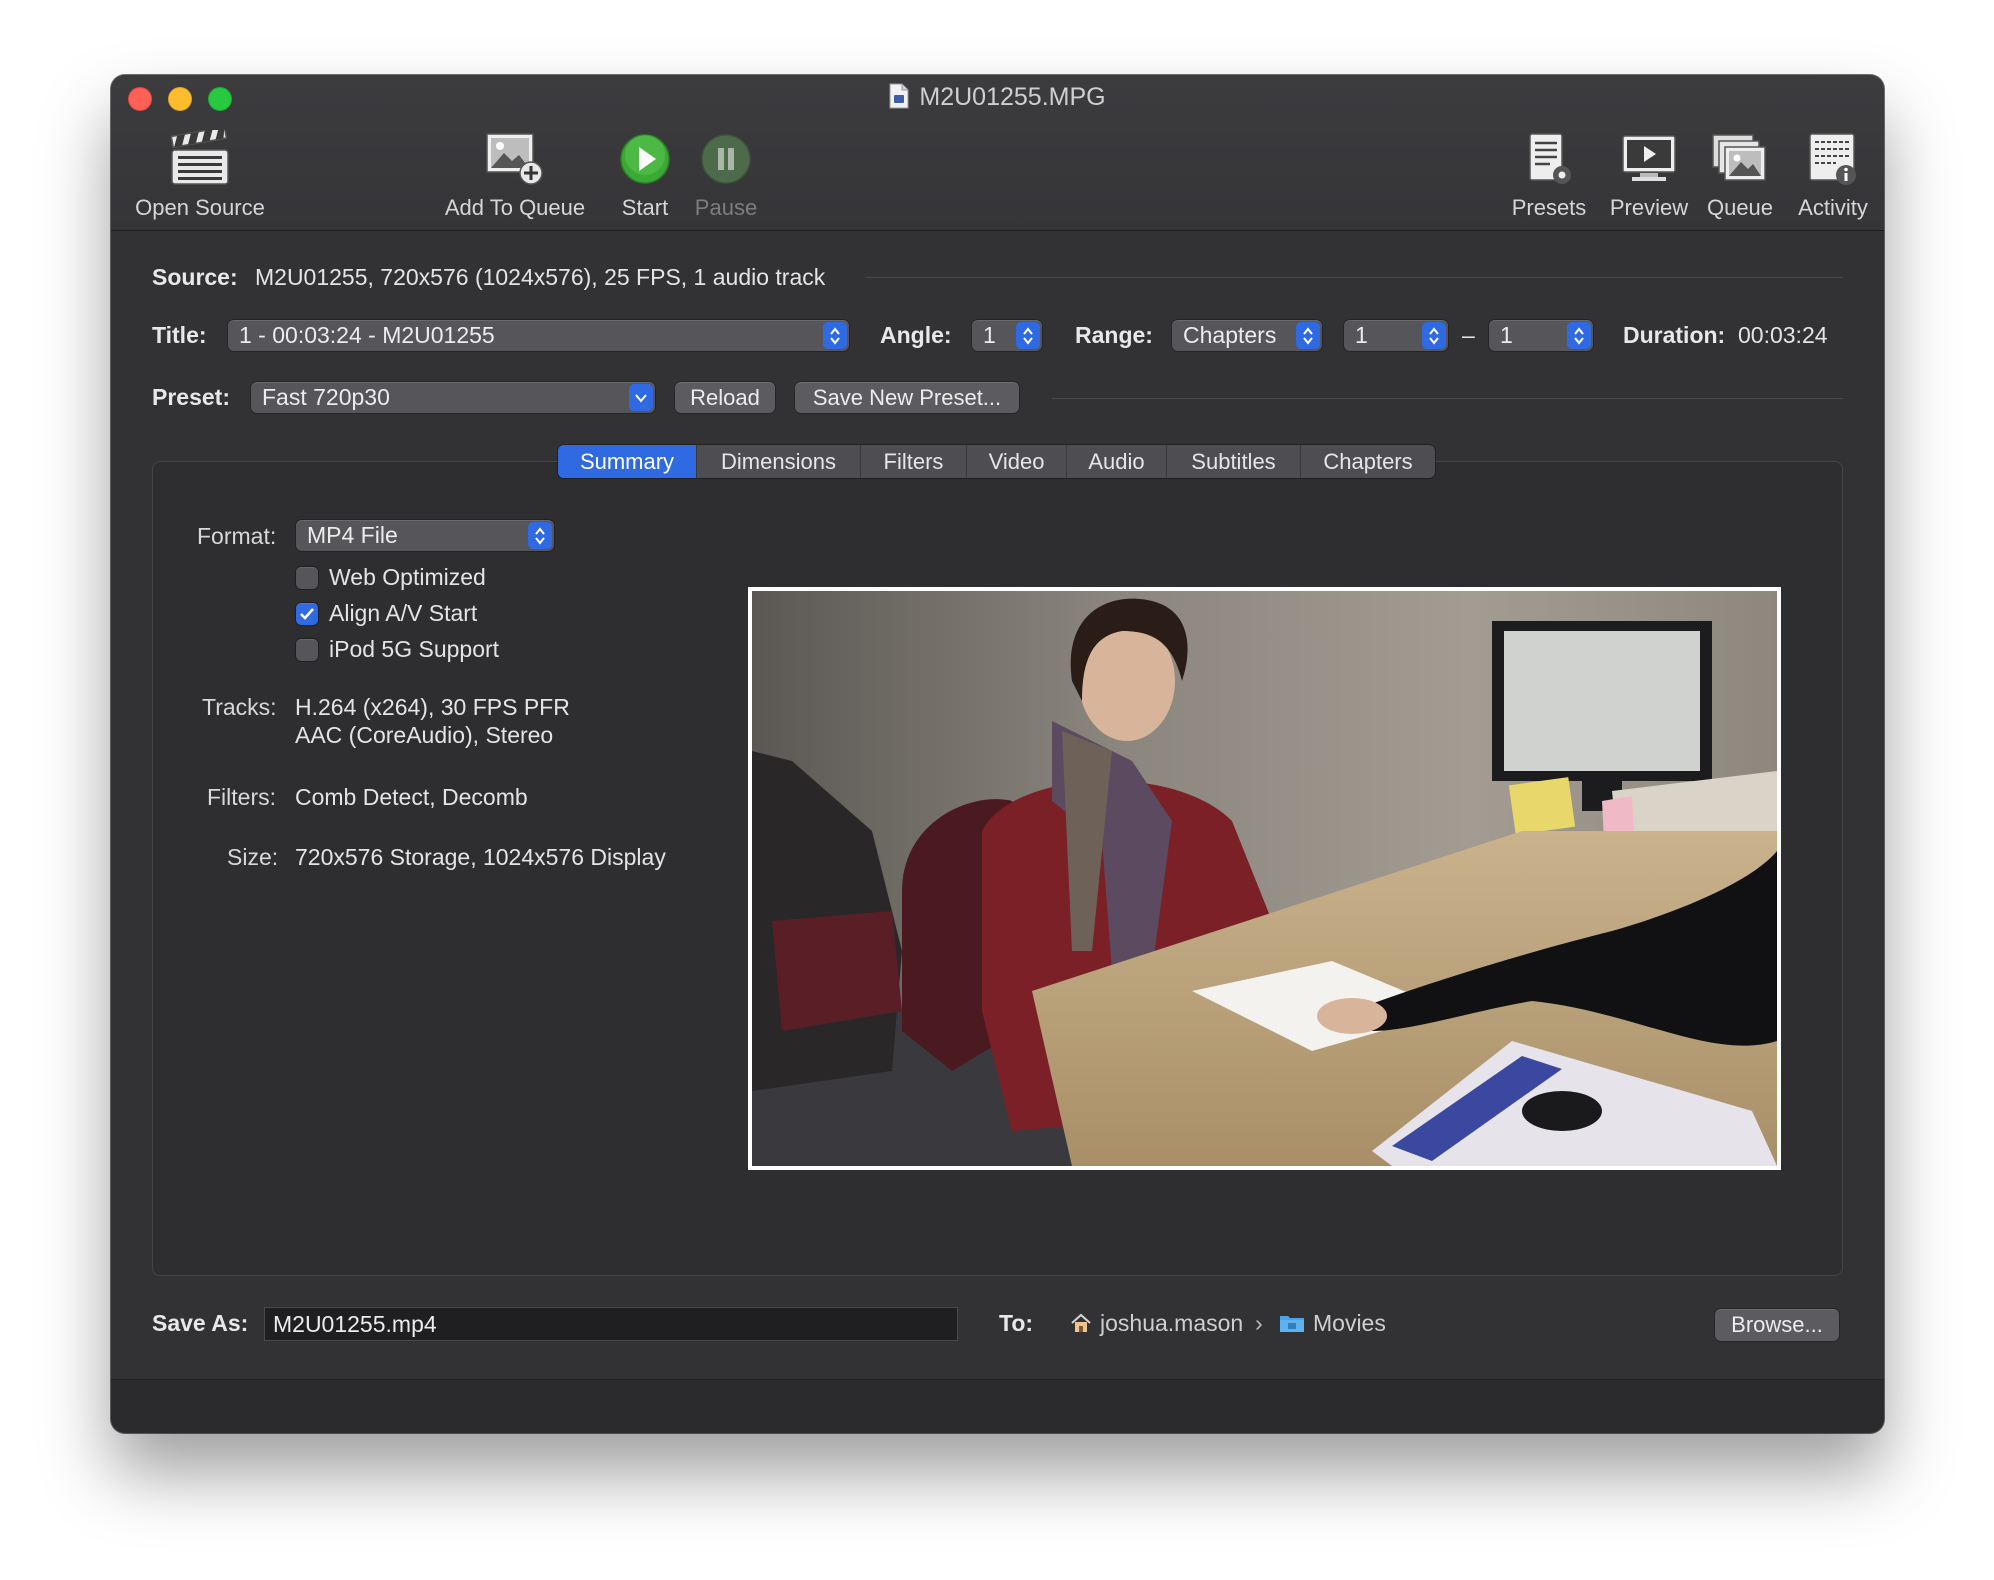 The height and width of the screenshot is (1580, 1994). I want to click on duration-label: Duration:, so click(1674, 335).